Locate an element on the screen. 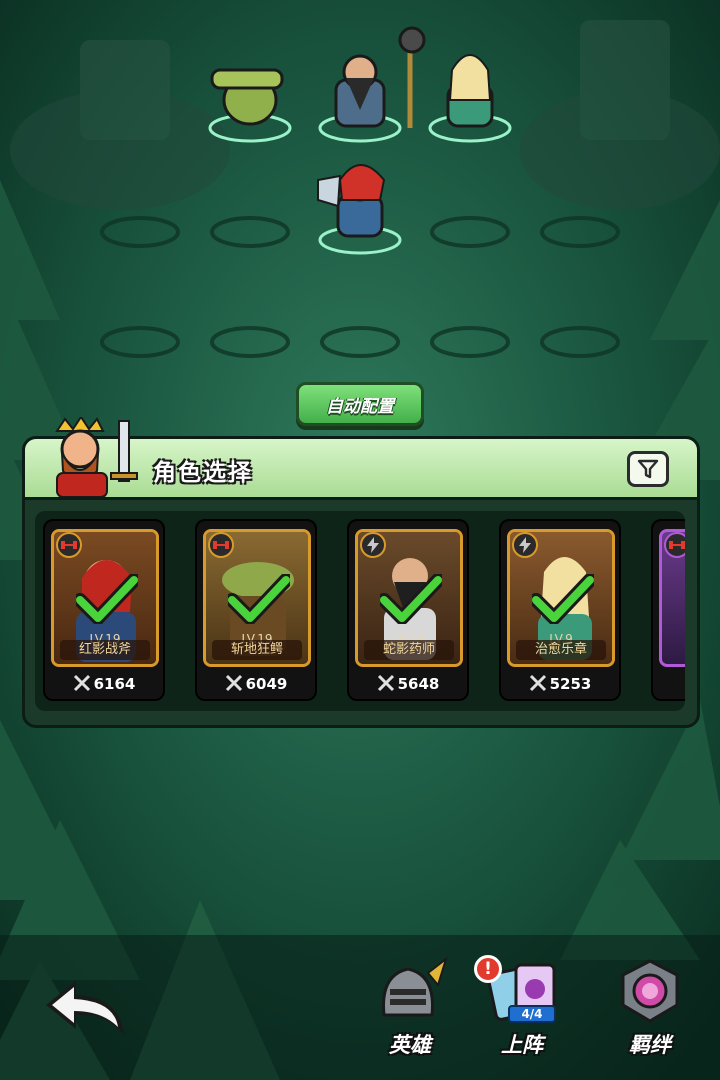 This screenshot has width=720, height=1080. hero-portrait: LV.19 斩地狂鳄 is located at coordinates (257, 598).